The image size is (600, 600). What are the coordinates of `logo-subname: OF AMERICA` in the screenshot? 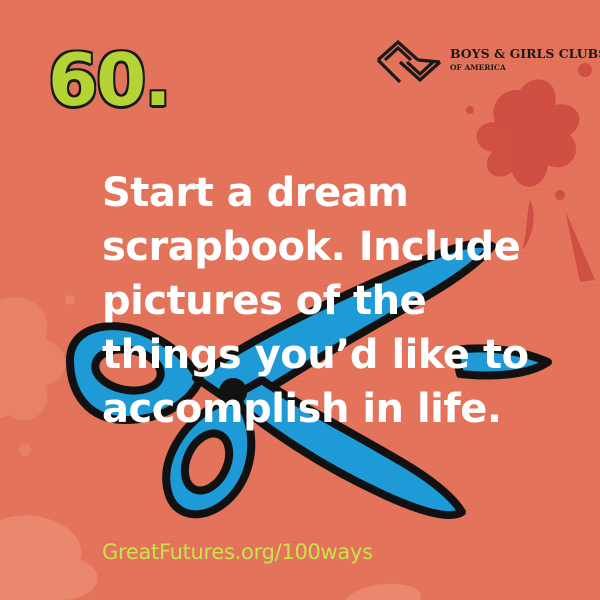 It's located at (478, 67).